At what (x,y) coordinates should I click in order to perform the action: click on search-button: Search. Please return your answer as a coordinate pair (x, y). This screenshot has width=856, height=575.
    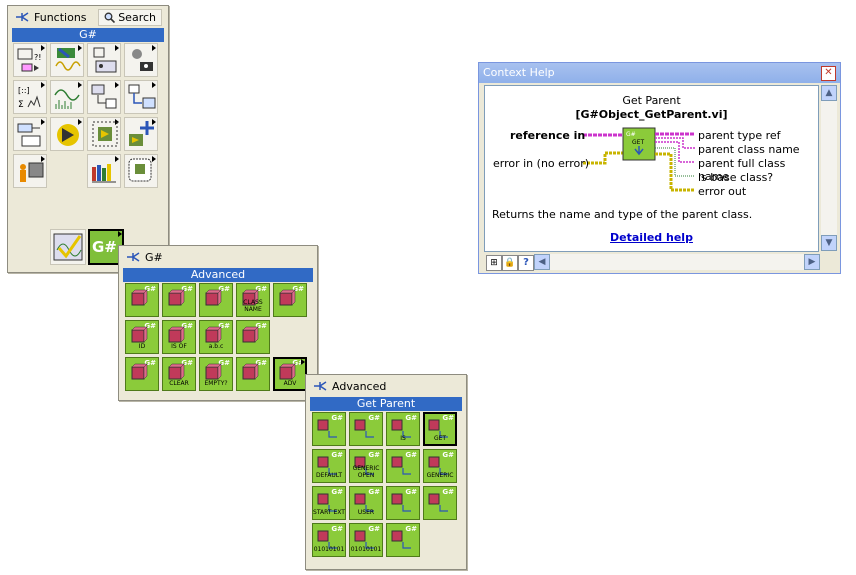
    Looking at the image, I should click on (130, 17).